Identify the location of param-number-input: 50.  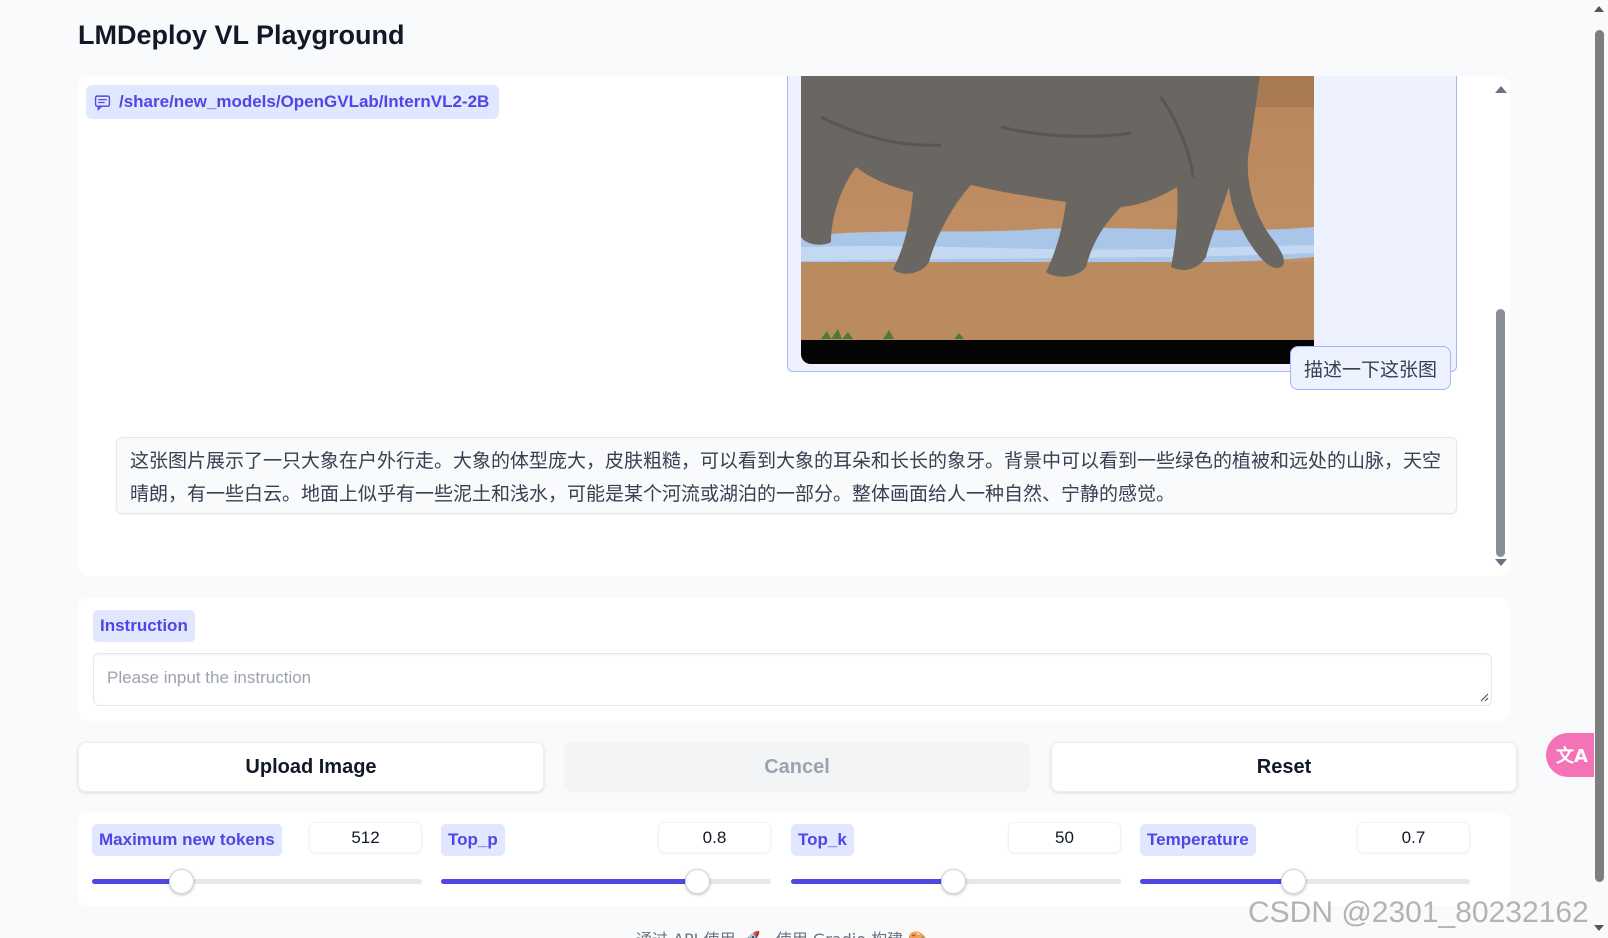
(1064, 837).